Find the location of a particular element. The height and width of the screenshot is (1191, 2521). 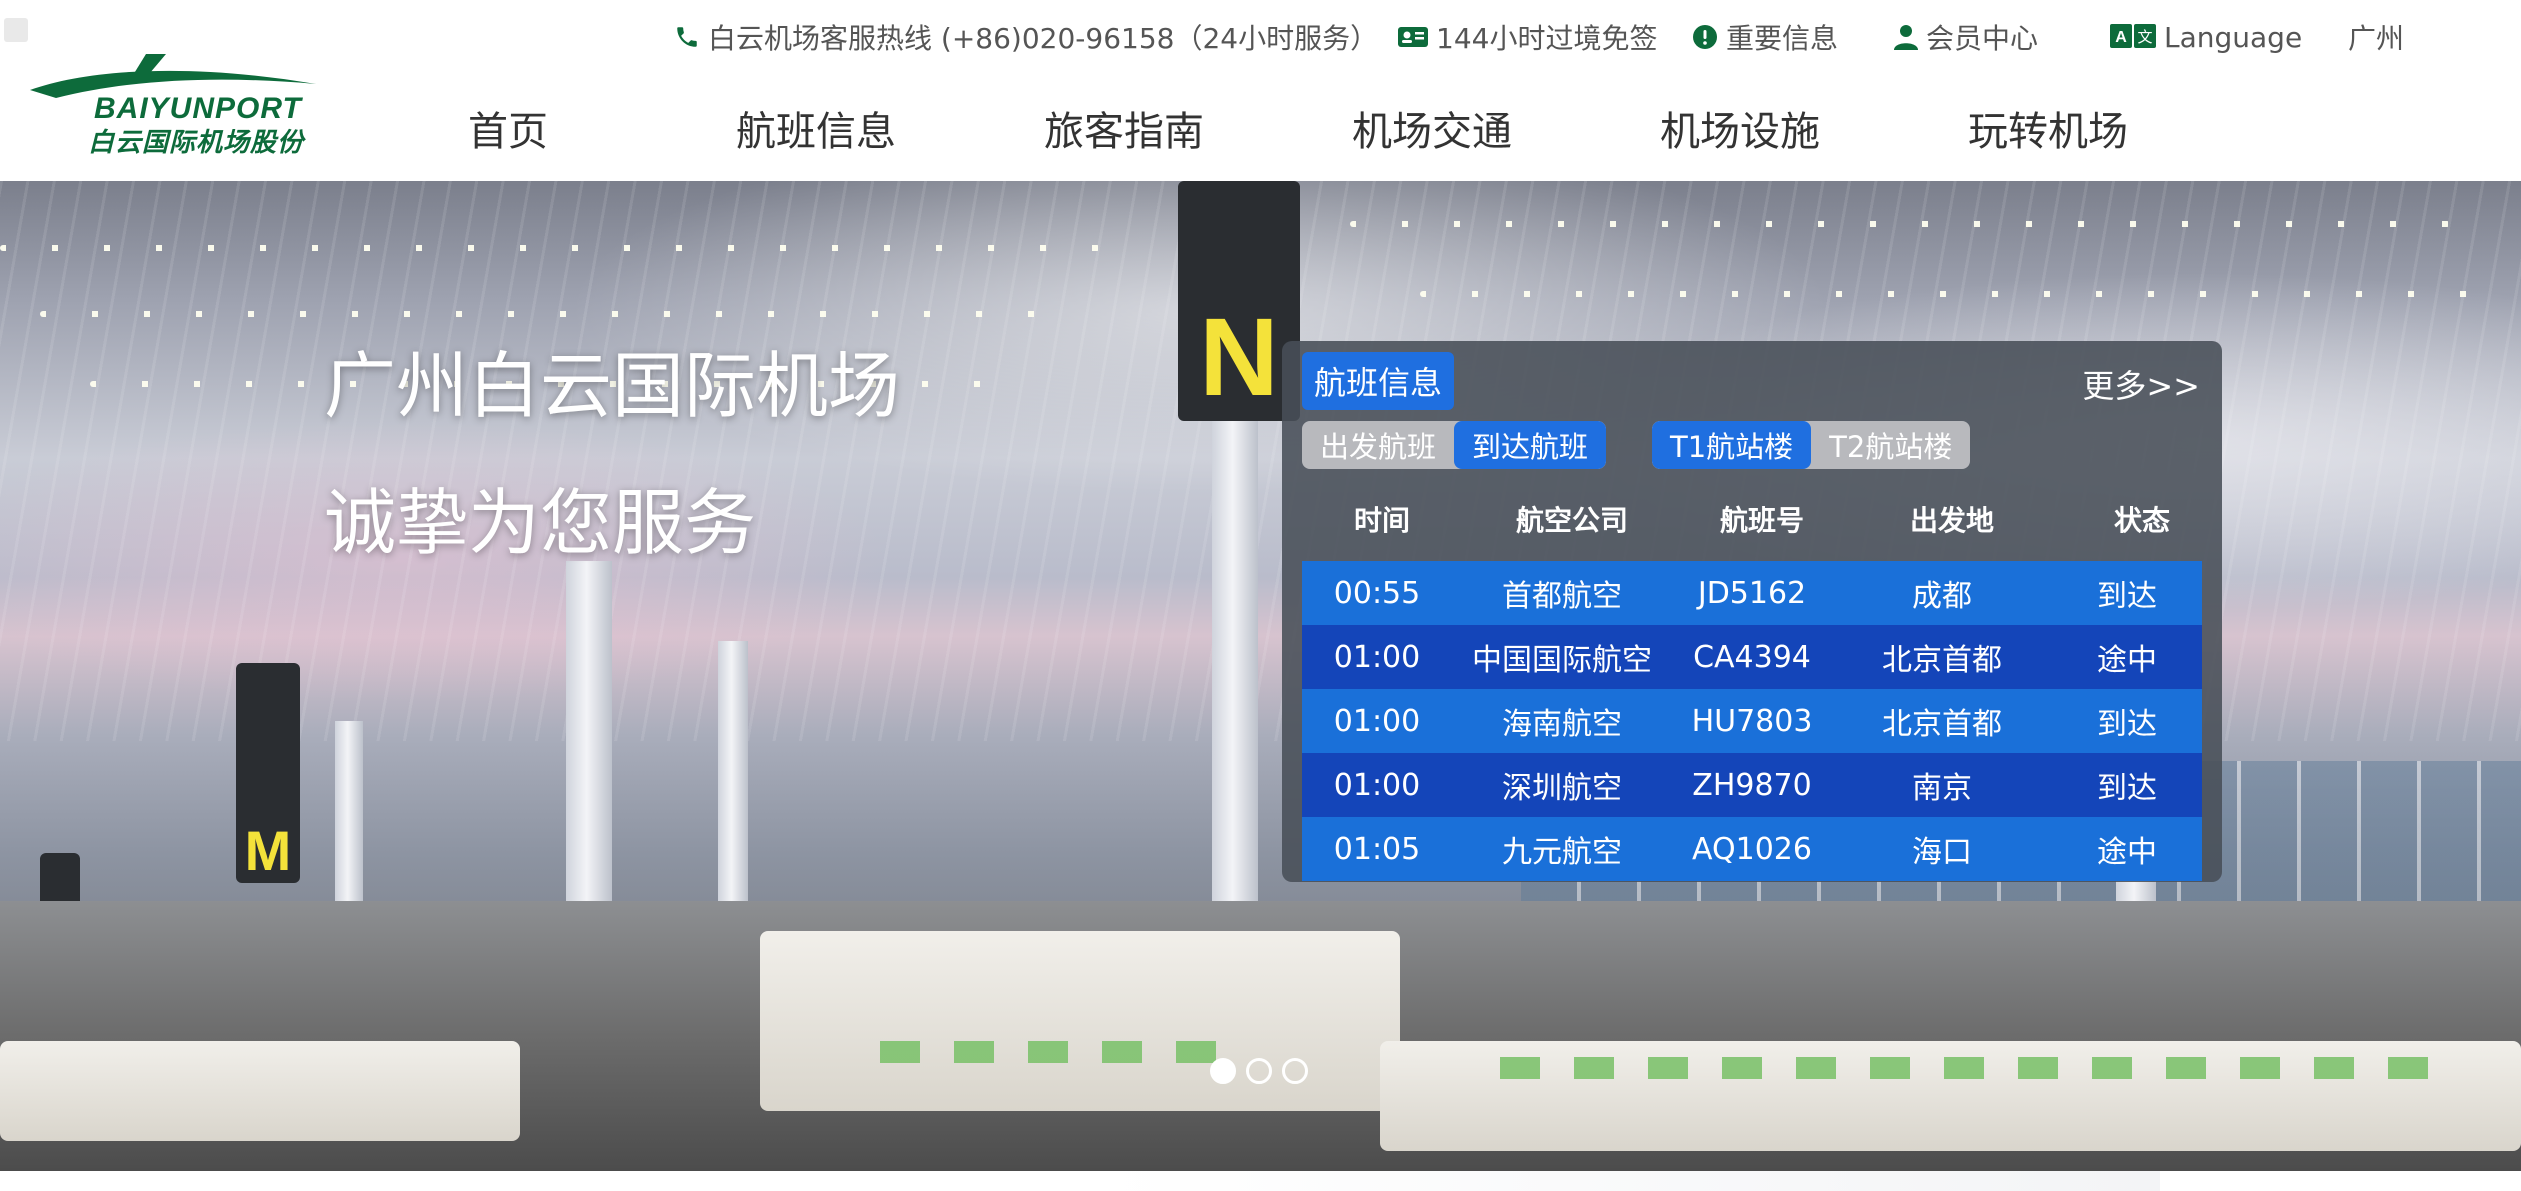

language-icon: A文 is located at coordinates (2133, 37).